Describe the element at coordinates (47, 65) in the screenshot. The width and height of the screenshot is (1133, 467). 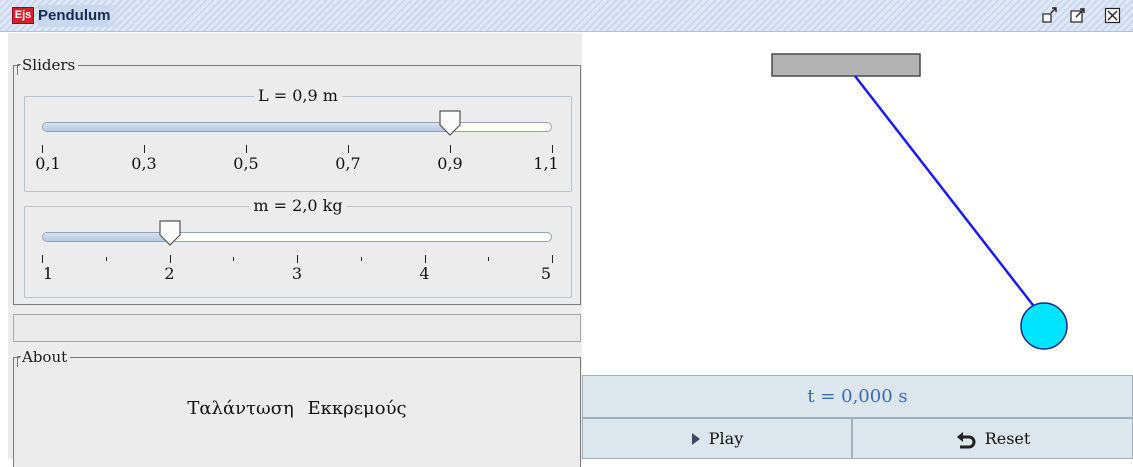
I see `sliders-group-title: Sliders` at that location.